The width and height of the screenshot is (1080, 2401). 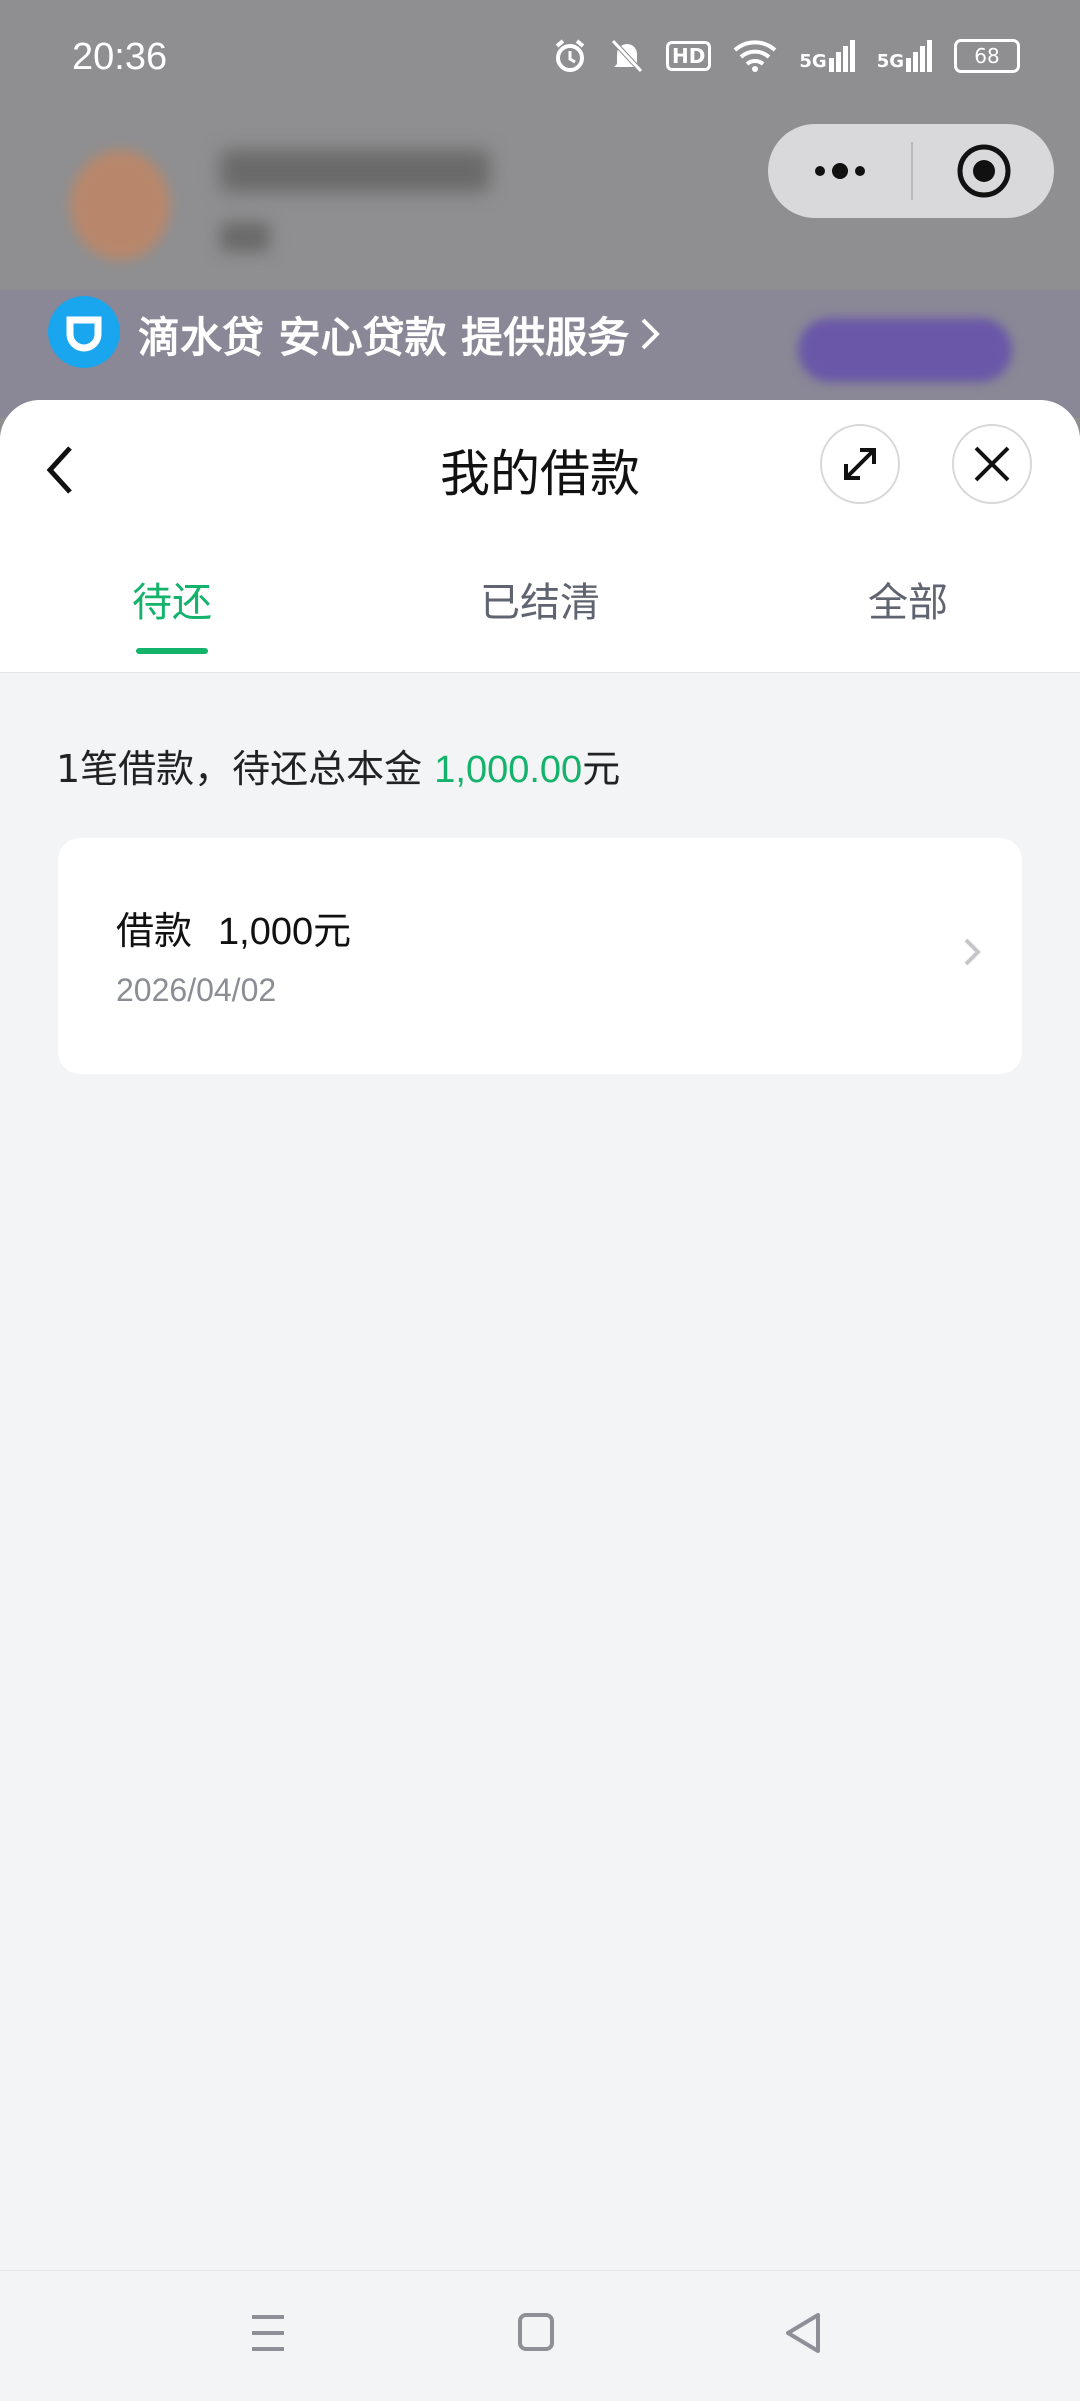 I want to click on loan-label: 借款, so click(x=154, y=931).